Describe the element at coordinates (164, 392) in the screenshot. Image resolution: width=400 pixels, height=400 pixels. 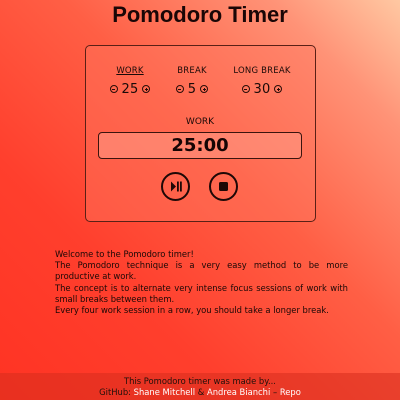
I see `author-link-shane: Shane Mitchell` at that location.